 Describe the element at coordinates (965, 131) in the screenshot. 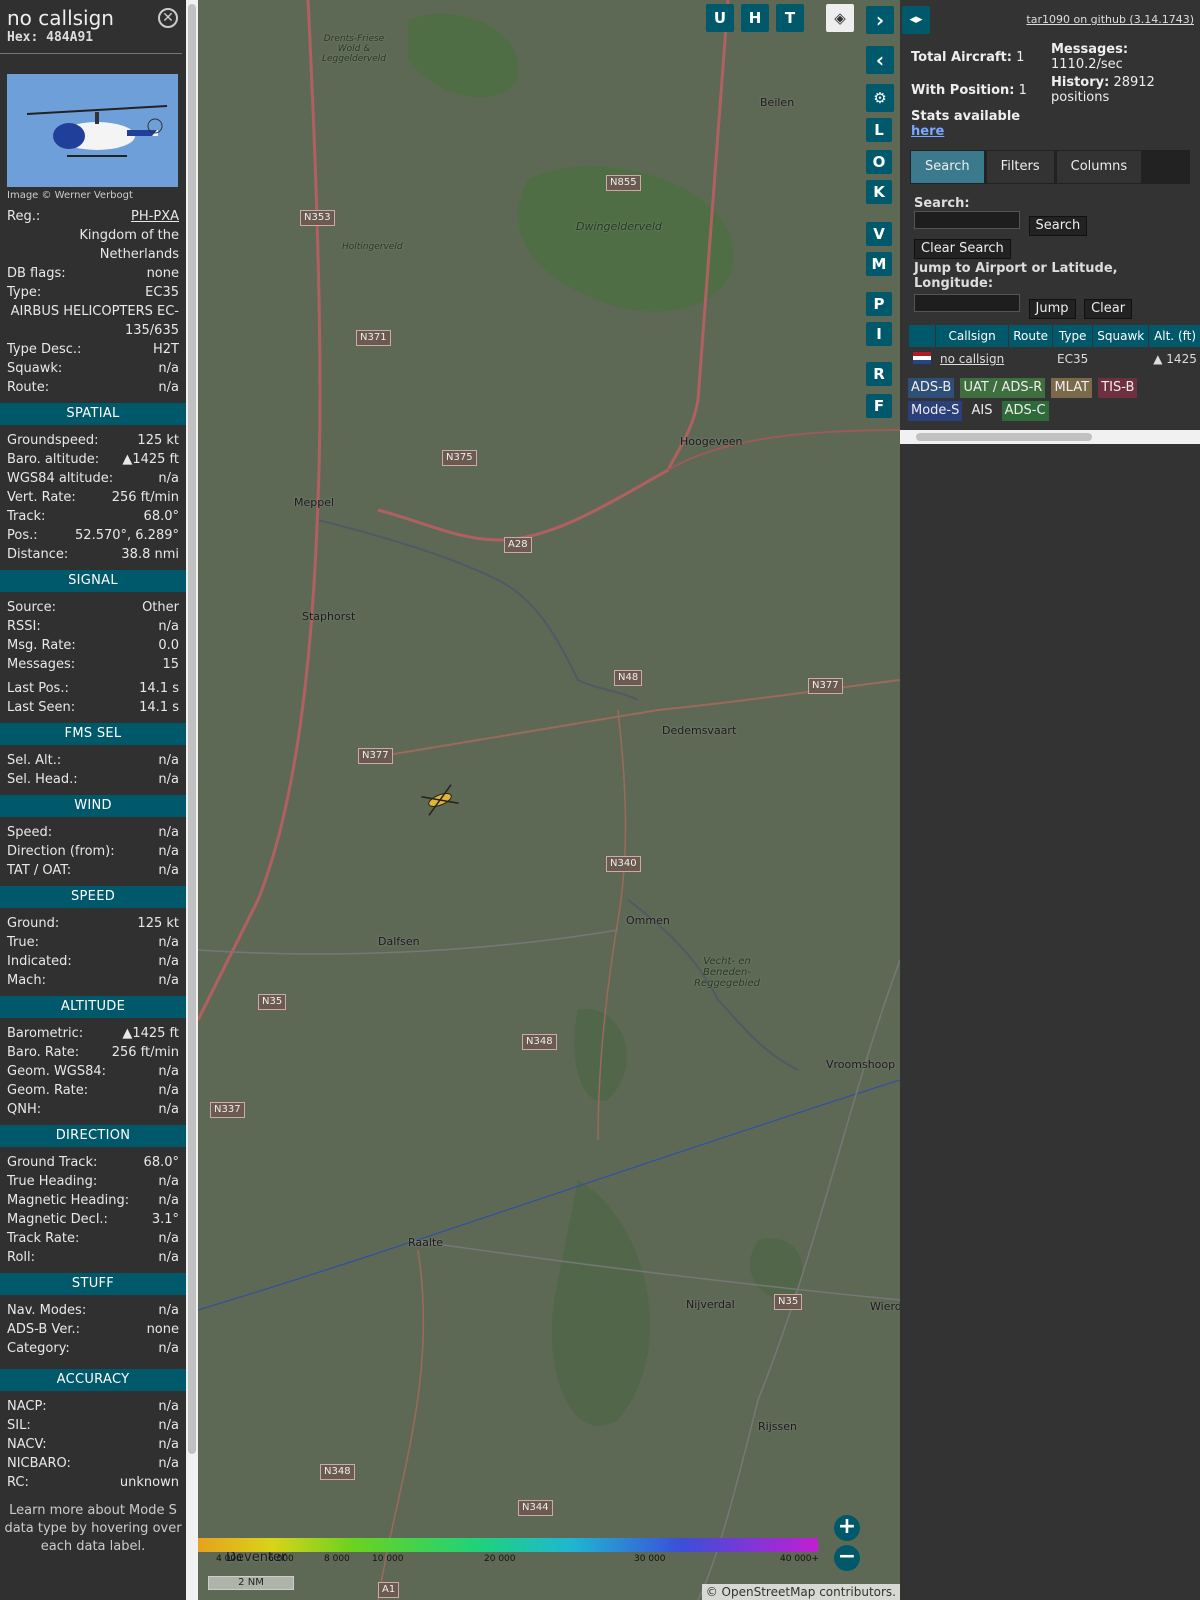

I see `stats-link: here` at that location.